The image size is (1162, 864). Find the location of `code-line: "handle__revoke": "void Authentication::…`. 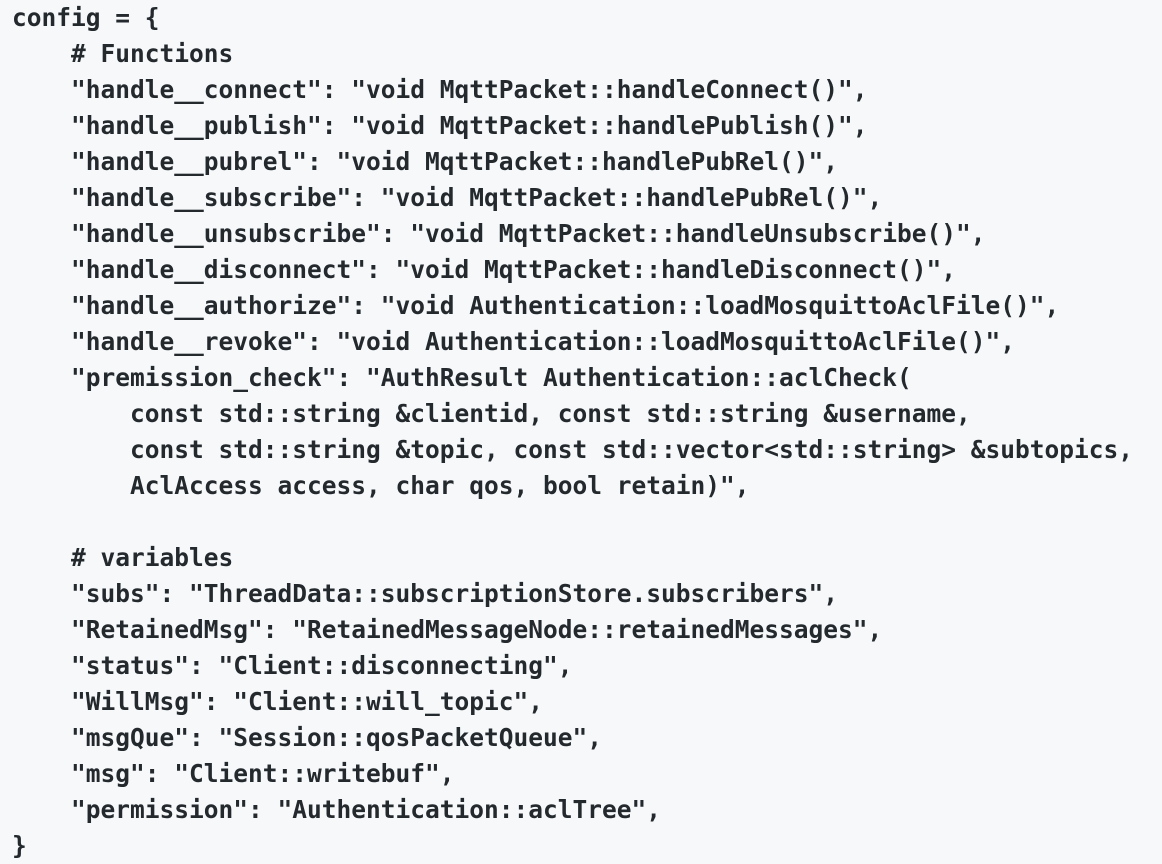

code-line: "handle__revoke": "void Authentication::… is located at coordinates (514, 341).